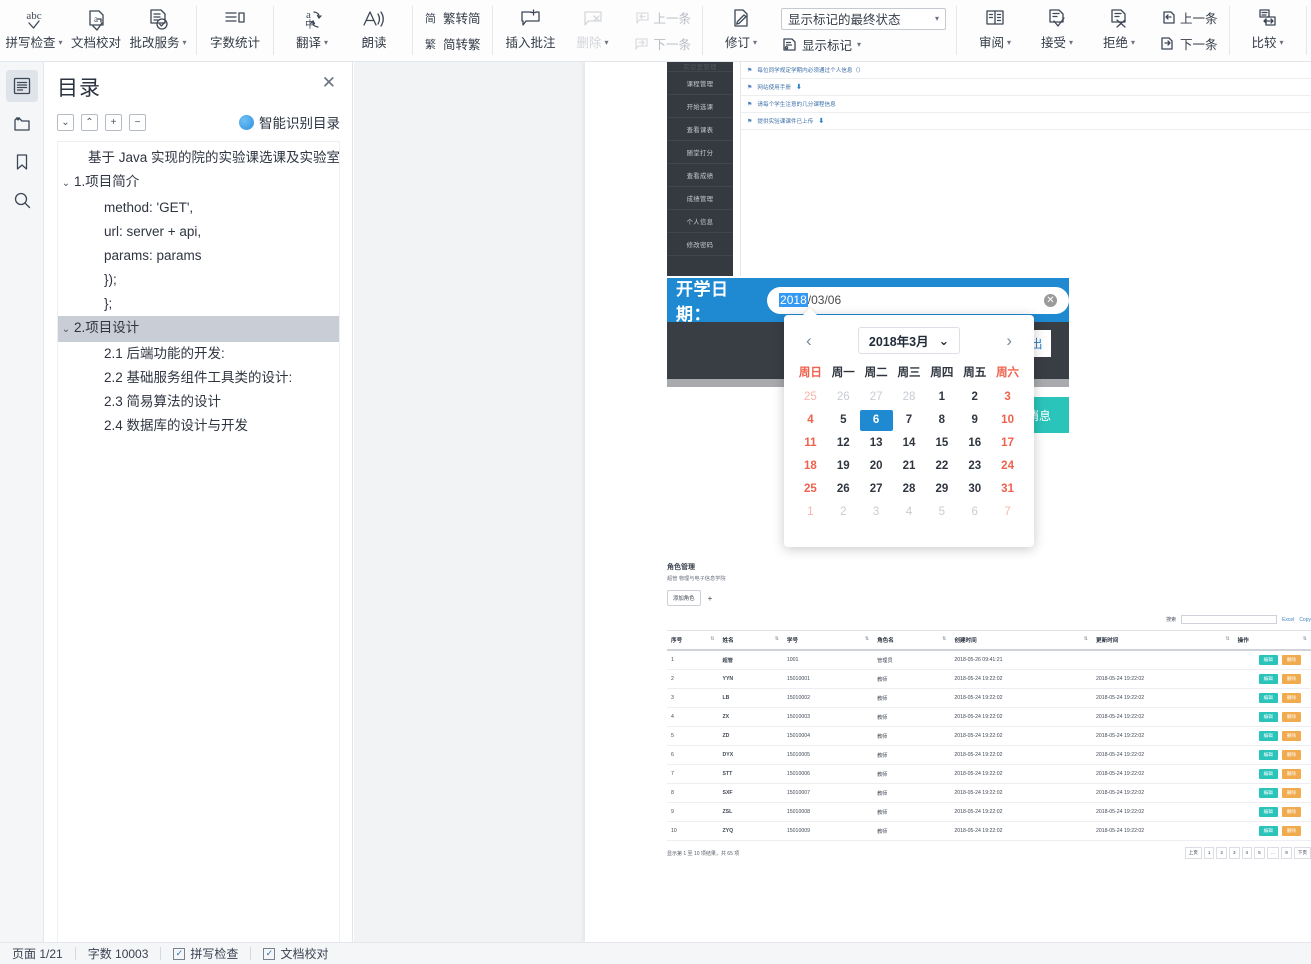  Describe the element at coordinates (843, 397) in the screenshot. I see `calendar-day: 26` at that location.